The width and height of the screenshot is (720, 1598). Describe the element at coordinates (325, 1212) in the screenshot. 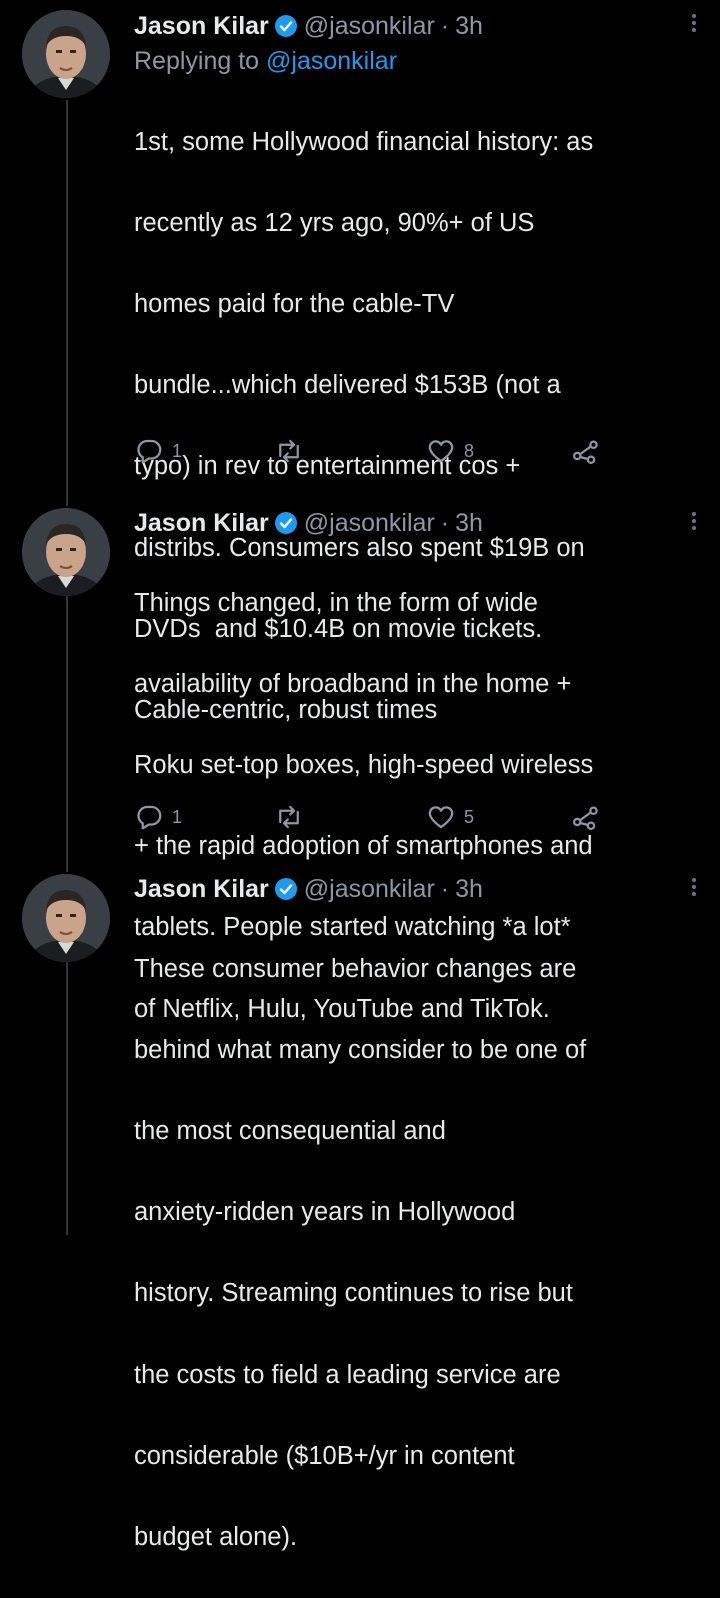

I see `tweet-text-line: anxiety-ridden years in Hollywood` at that location.